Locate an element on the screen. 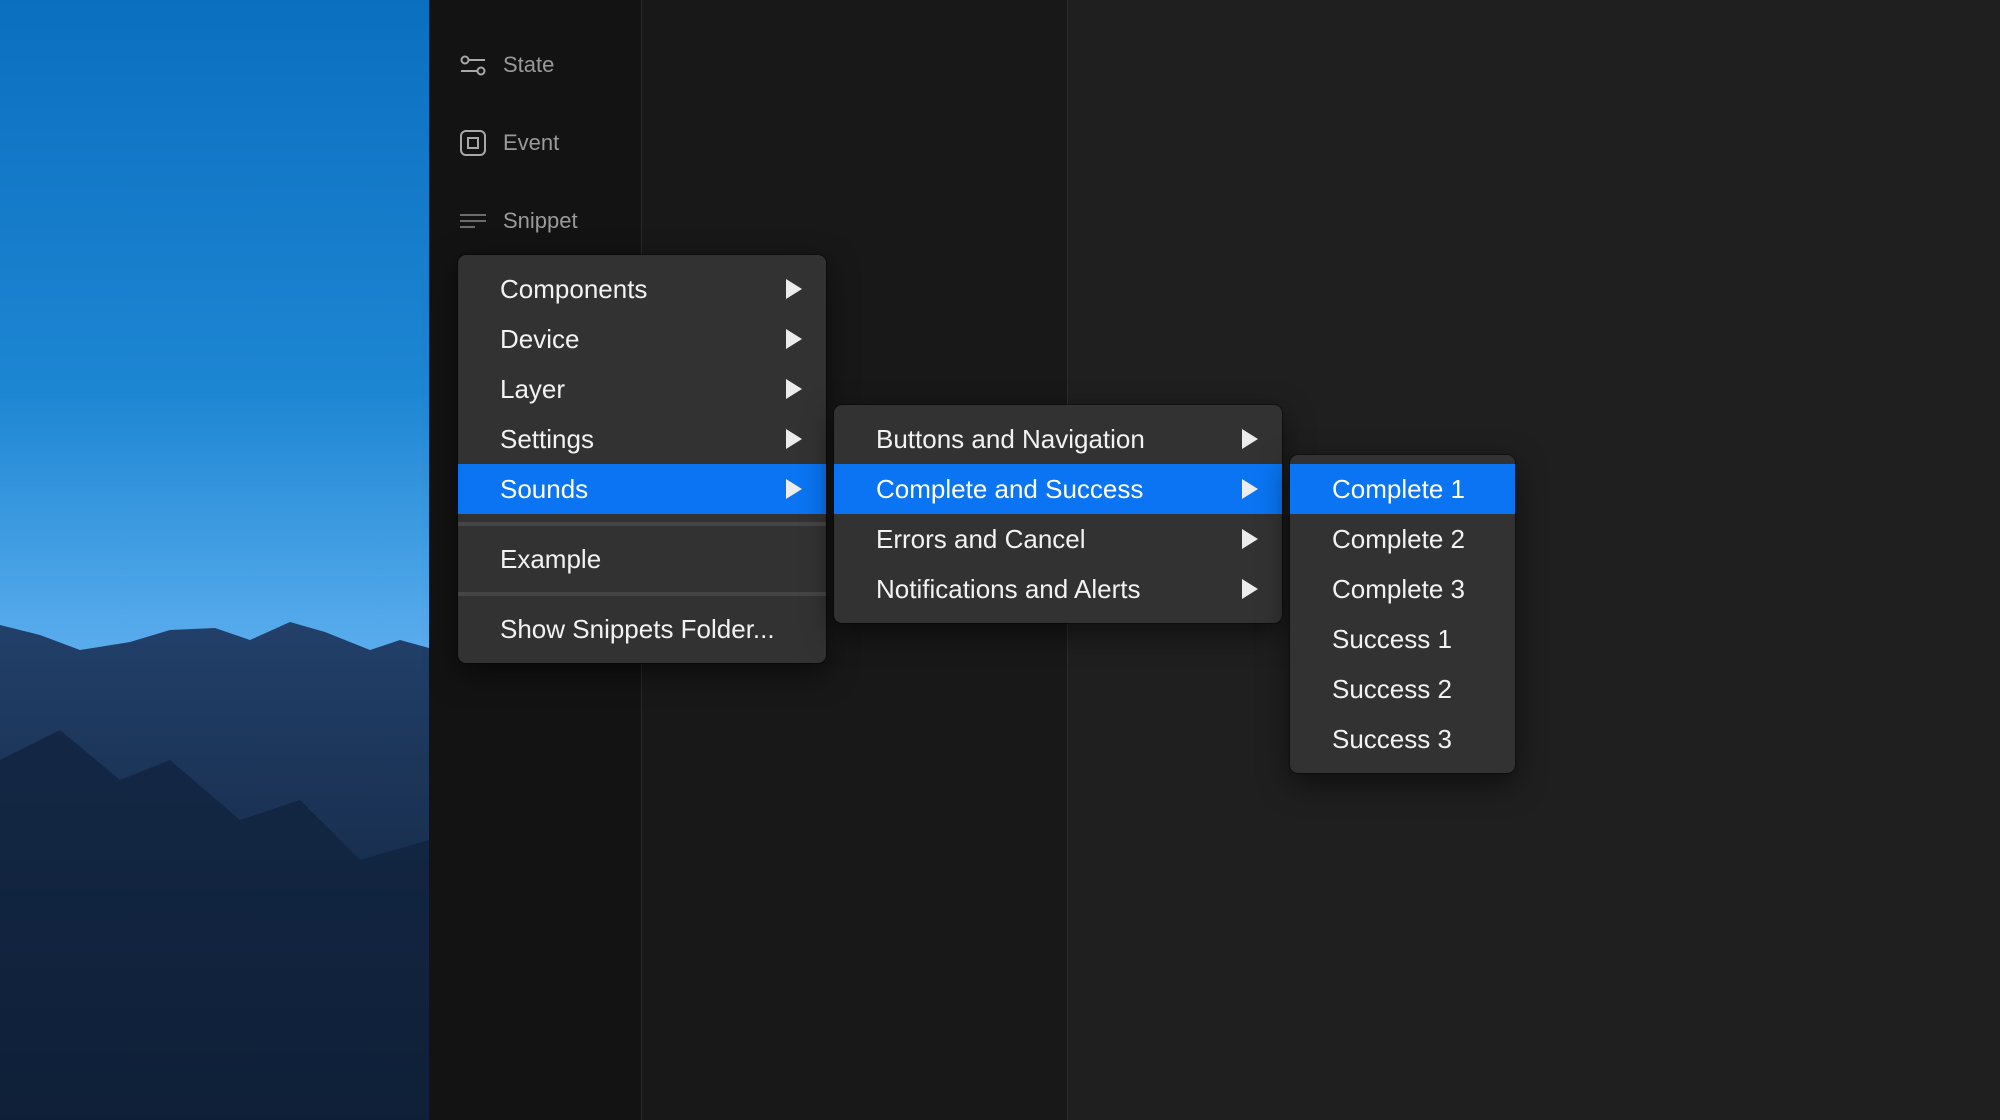  menu-item-notifications-and-alerts: Notifications and Alerts is located at coordinates (1058, 589).